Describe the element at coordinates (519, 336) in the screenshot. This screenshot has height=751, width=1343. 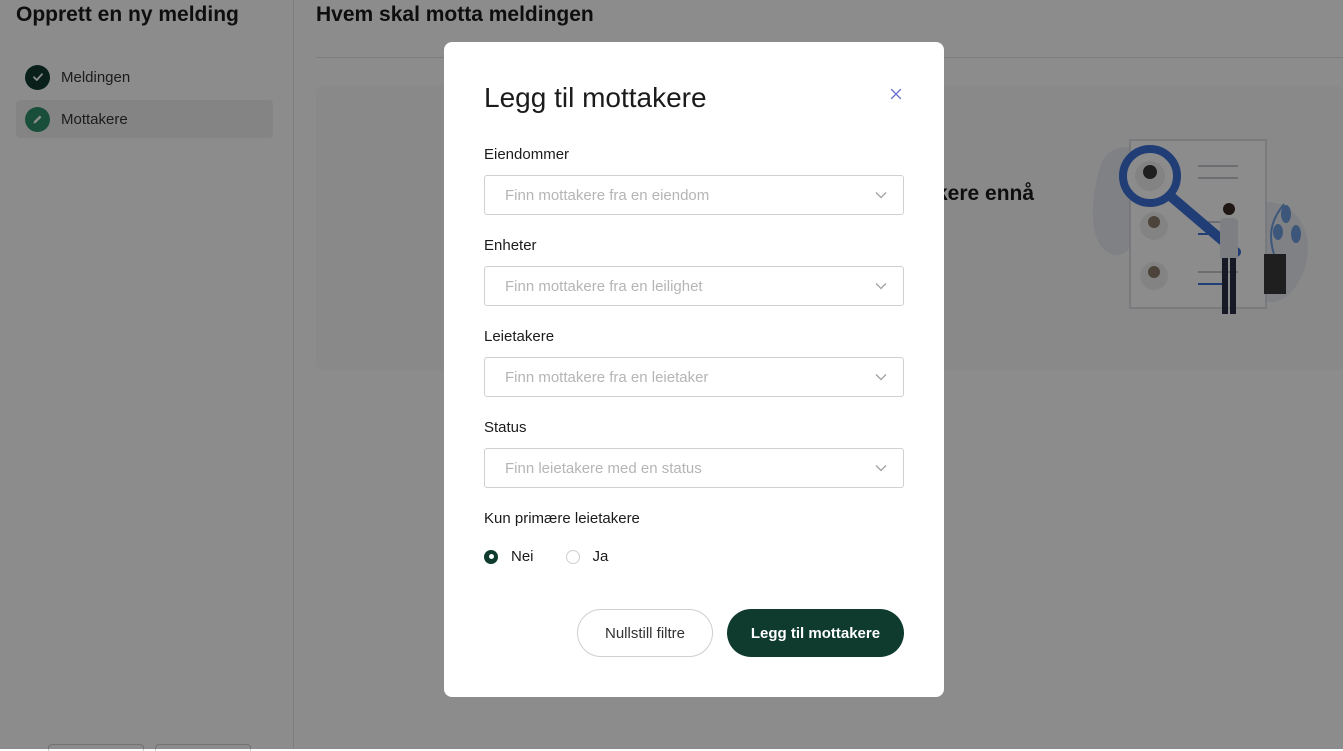
I see `leietakere-label: Leietakere` at that location.